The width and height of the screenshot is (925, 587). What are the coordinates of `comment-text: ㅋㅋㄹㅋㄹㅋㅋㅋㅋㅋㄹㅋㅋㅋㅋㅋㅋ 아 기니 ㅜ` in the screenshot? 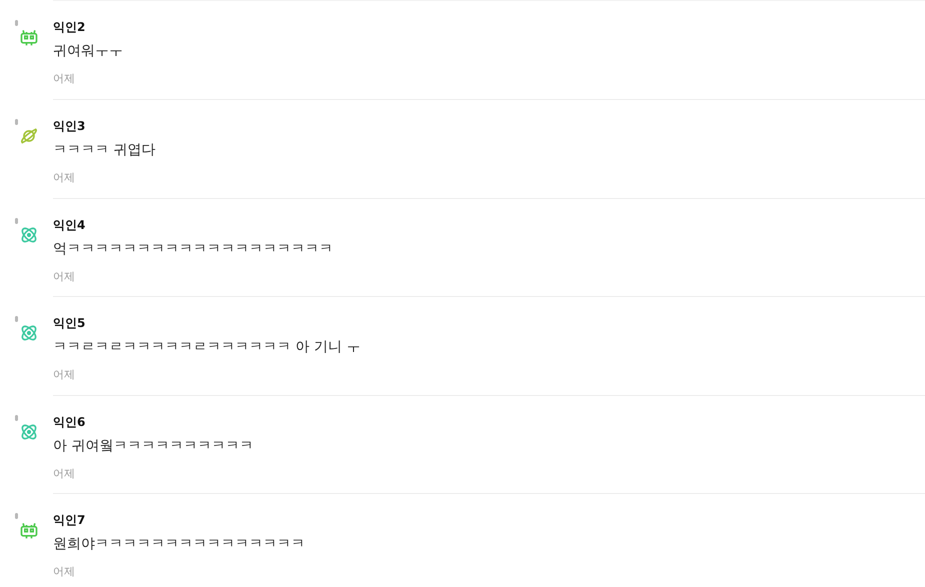 It's located at (207, 347).